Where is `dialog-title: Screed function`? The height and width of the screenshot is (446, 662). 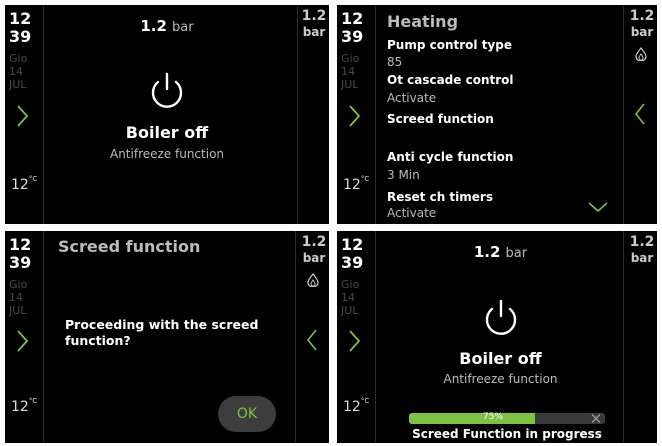 dialog-title: Screed function is located at coordinates (129, 246).